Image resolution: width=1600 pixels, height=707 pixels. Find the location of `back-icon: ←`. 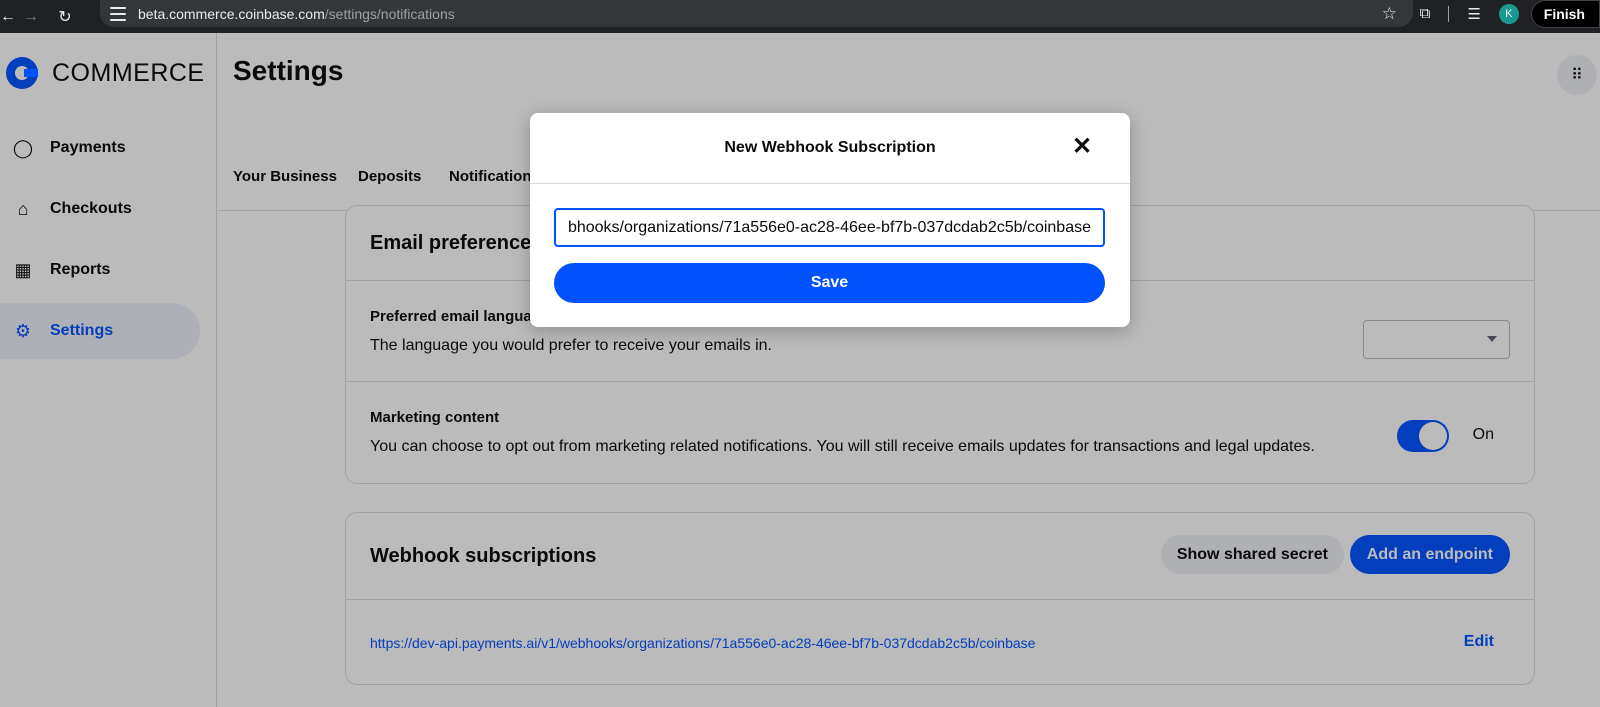

back-icon: ← is located at coordinates (8, 17).